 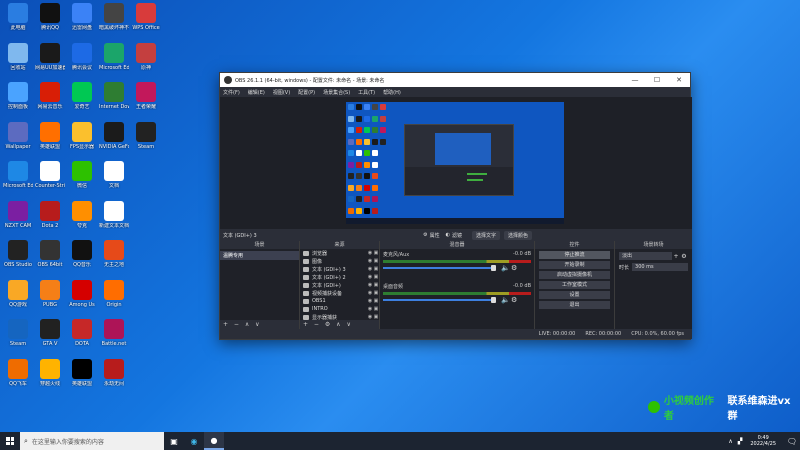 What do you see at coordinates (18, 99) in the screenshot?
I see `desktop-icon: 控制面板` at bounding box center [18, 99].